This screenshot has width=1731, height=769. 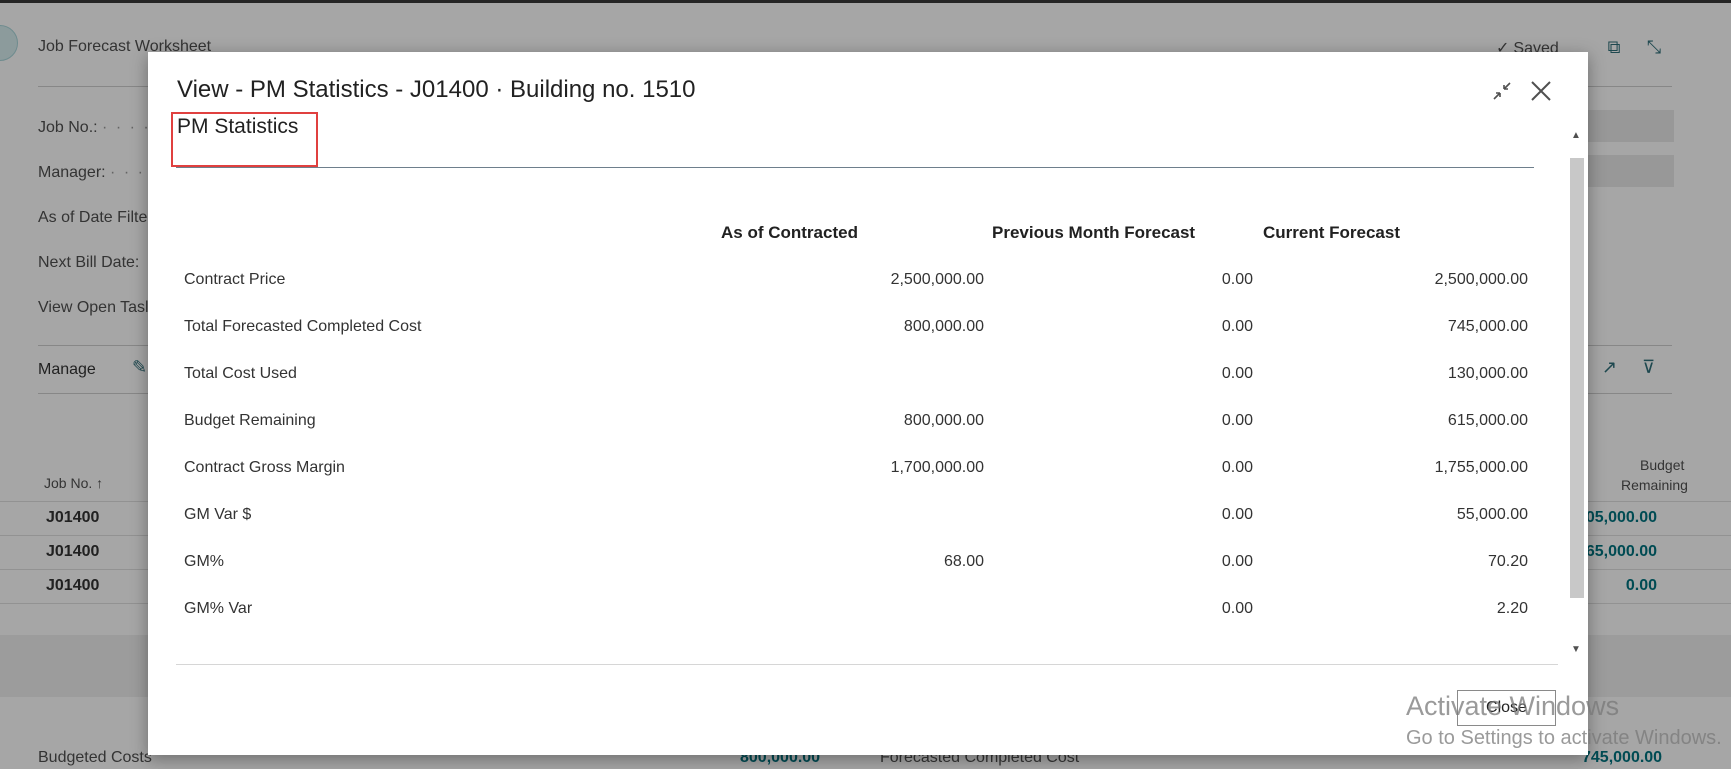 I want to click on footer-divider, so click(x=867, y=664).